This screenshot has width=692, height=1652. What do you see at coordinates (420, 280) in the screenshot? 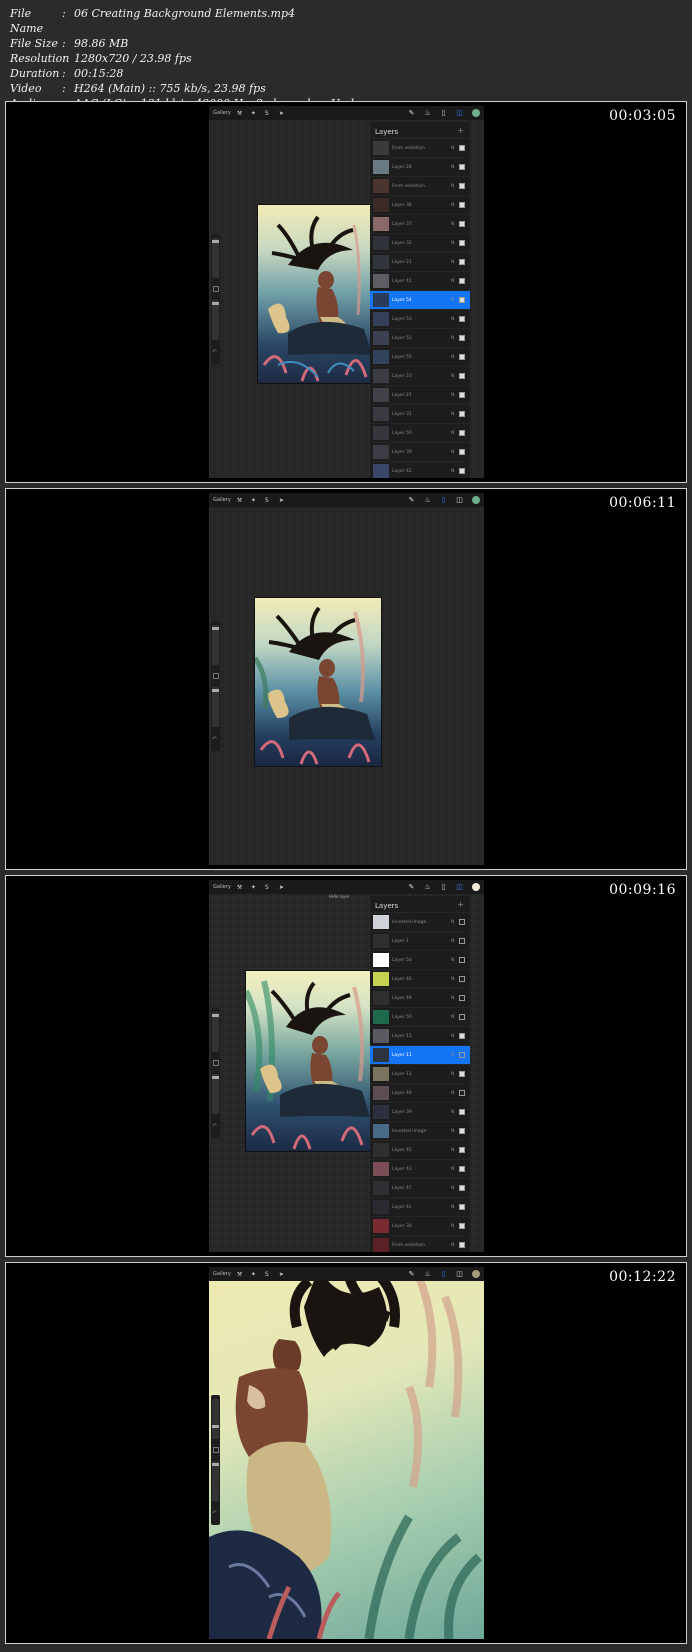
I see `layer-row: Layer 41 N` at bounding box center [420, 280].